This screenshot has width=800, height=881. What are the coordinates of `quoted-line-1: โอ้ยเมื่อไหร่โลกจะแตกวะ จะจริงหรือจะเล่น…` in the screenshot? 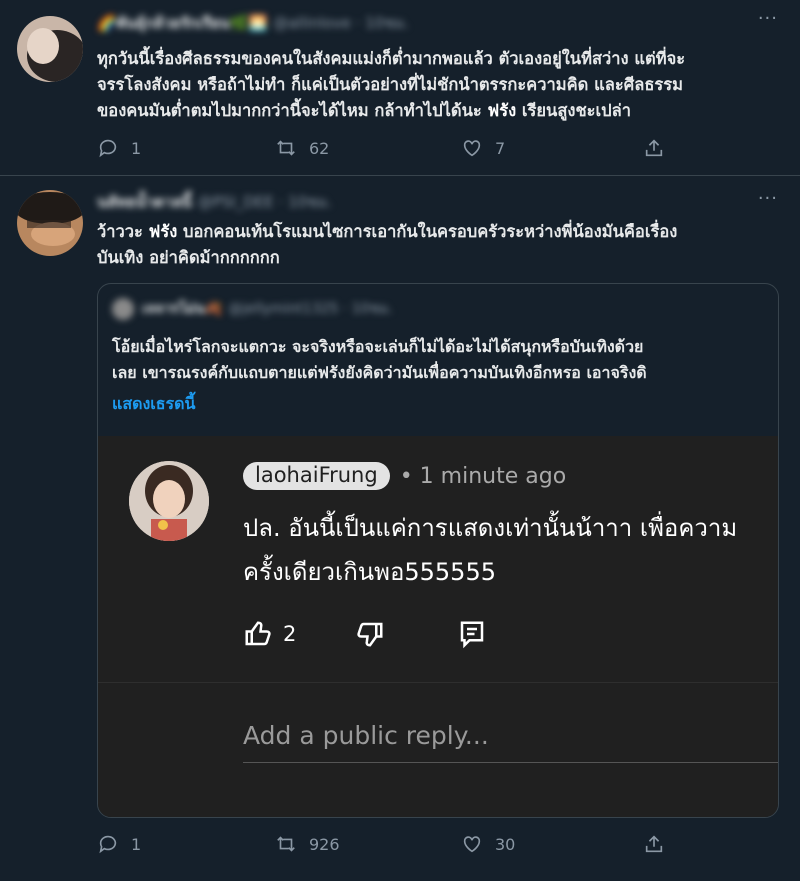 It's located at (378, 346).